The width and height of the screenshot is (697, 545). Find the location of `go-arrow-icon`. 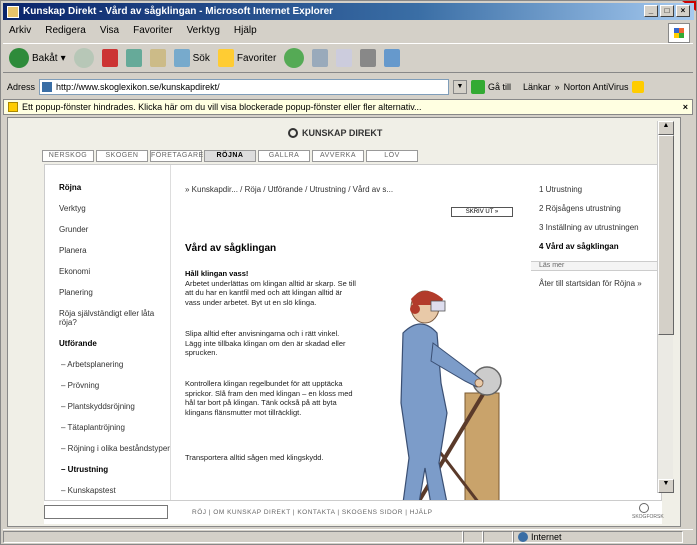

go-arrow-icon is located at coordinates (478, 87).